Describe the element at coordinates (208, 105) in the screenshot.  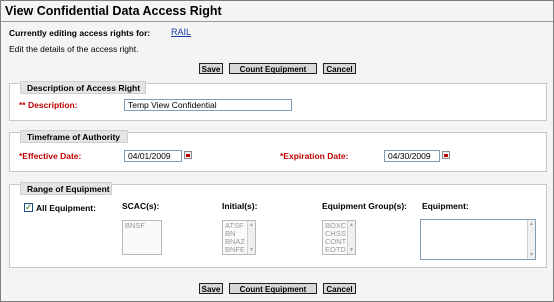
I see `description-input` at that location.